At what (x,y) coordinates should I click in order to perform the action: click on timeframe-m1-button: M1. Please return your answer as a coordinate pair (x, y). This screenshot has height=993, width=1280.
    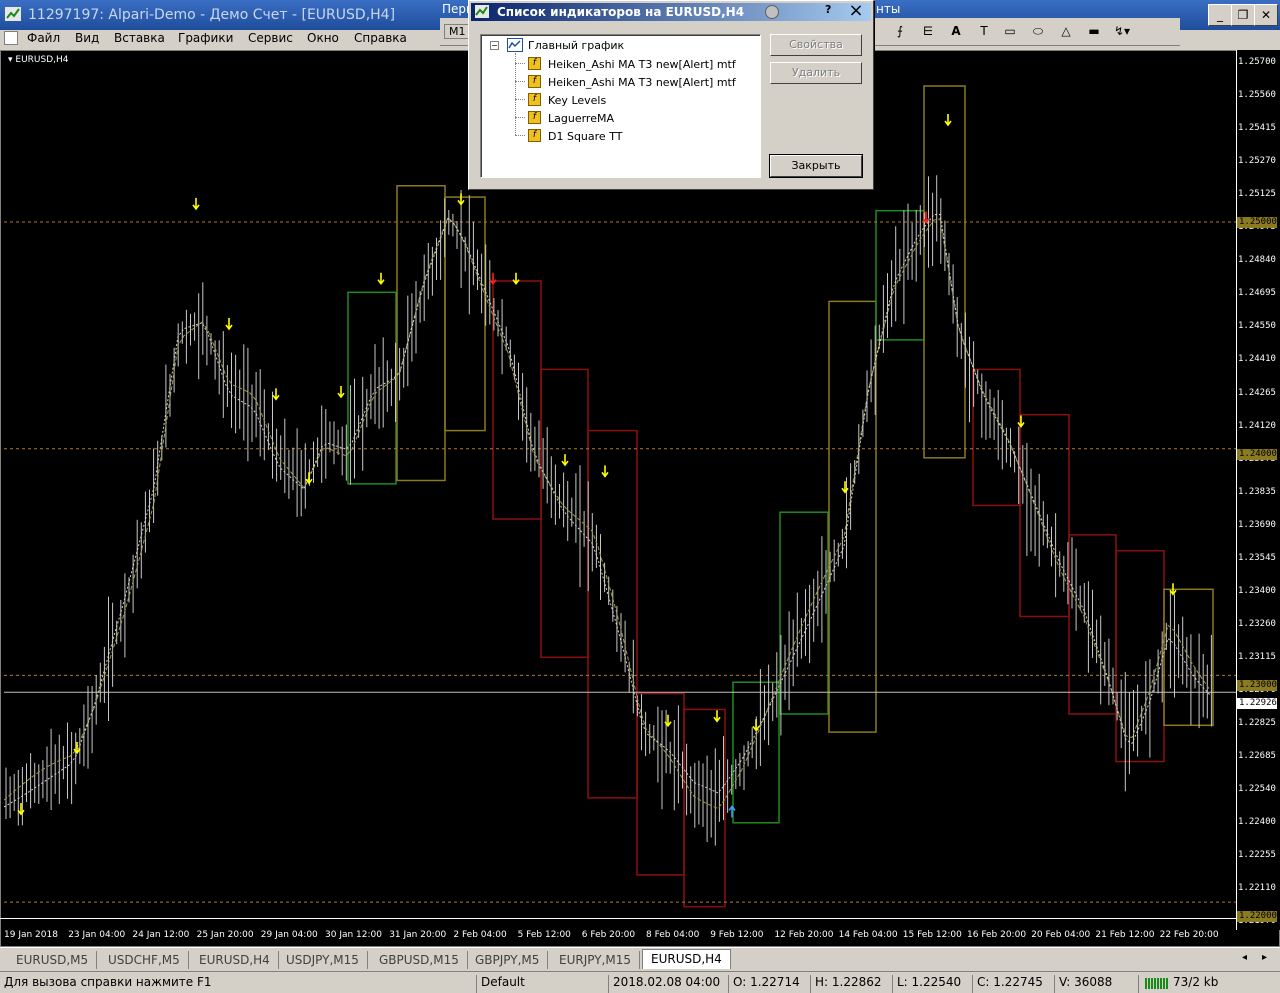
    Looking at the image, I should click on (457, 31).